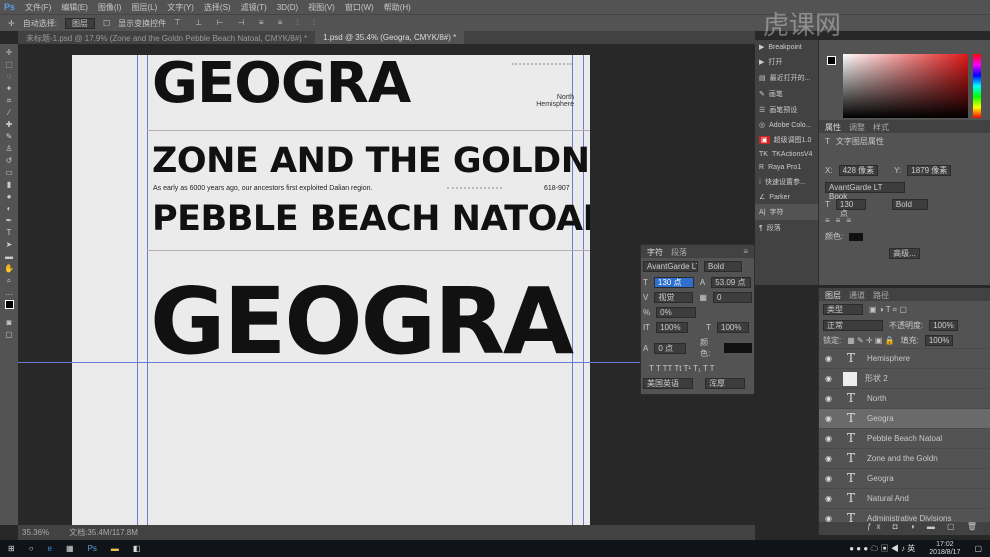  What do you see at coordinates (9, 335) in the screenshot?
I see `screen-mode-icon: ▢` at bounding box center [9, 335].